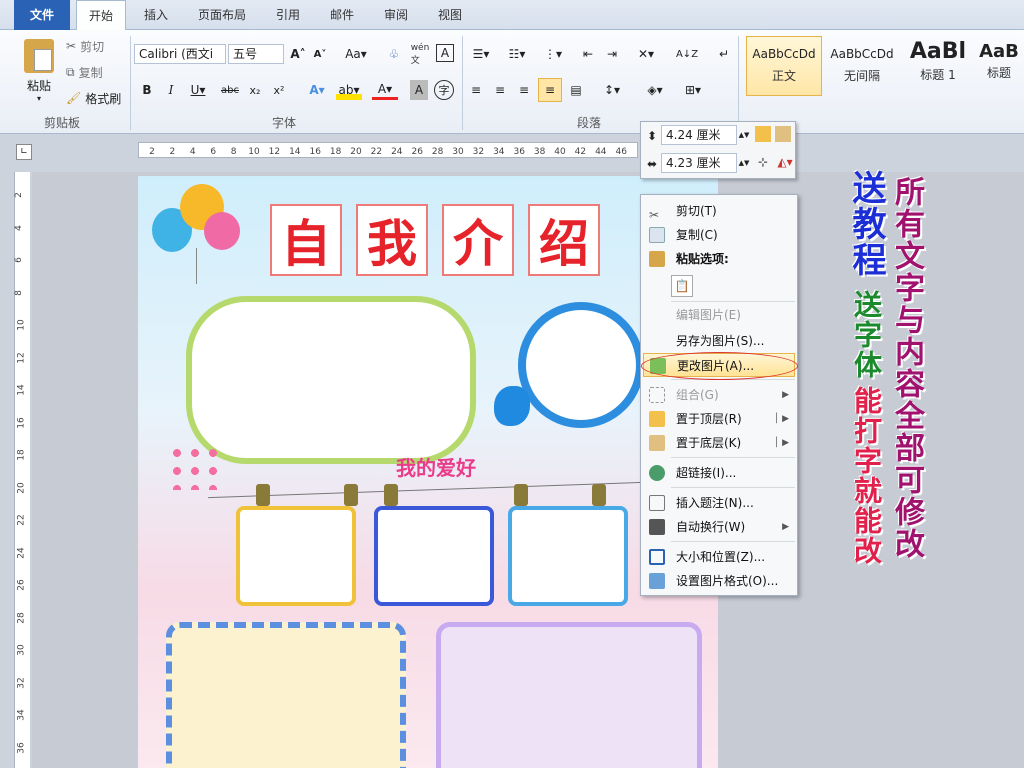  What do you see at coordinates (356, 54) in the screenshot?
I see `change-case-icon: Aa▾` at bounding box center [356, 54].